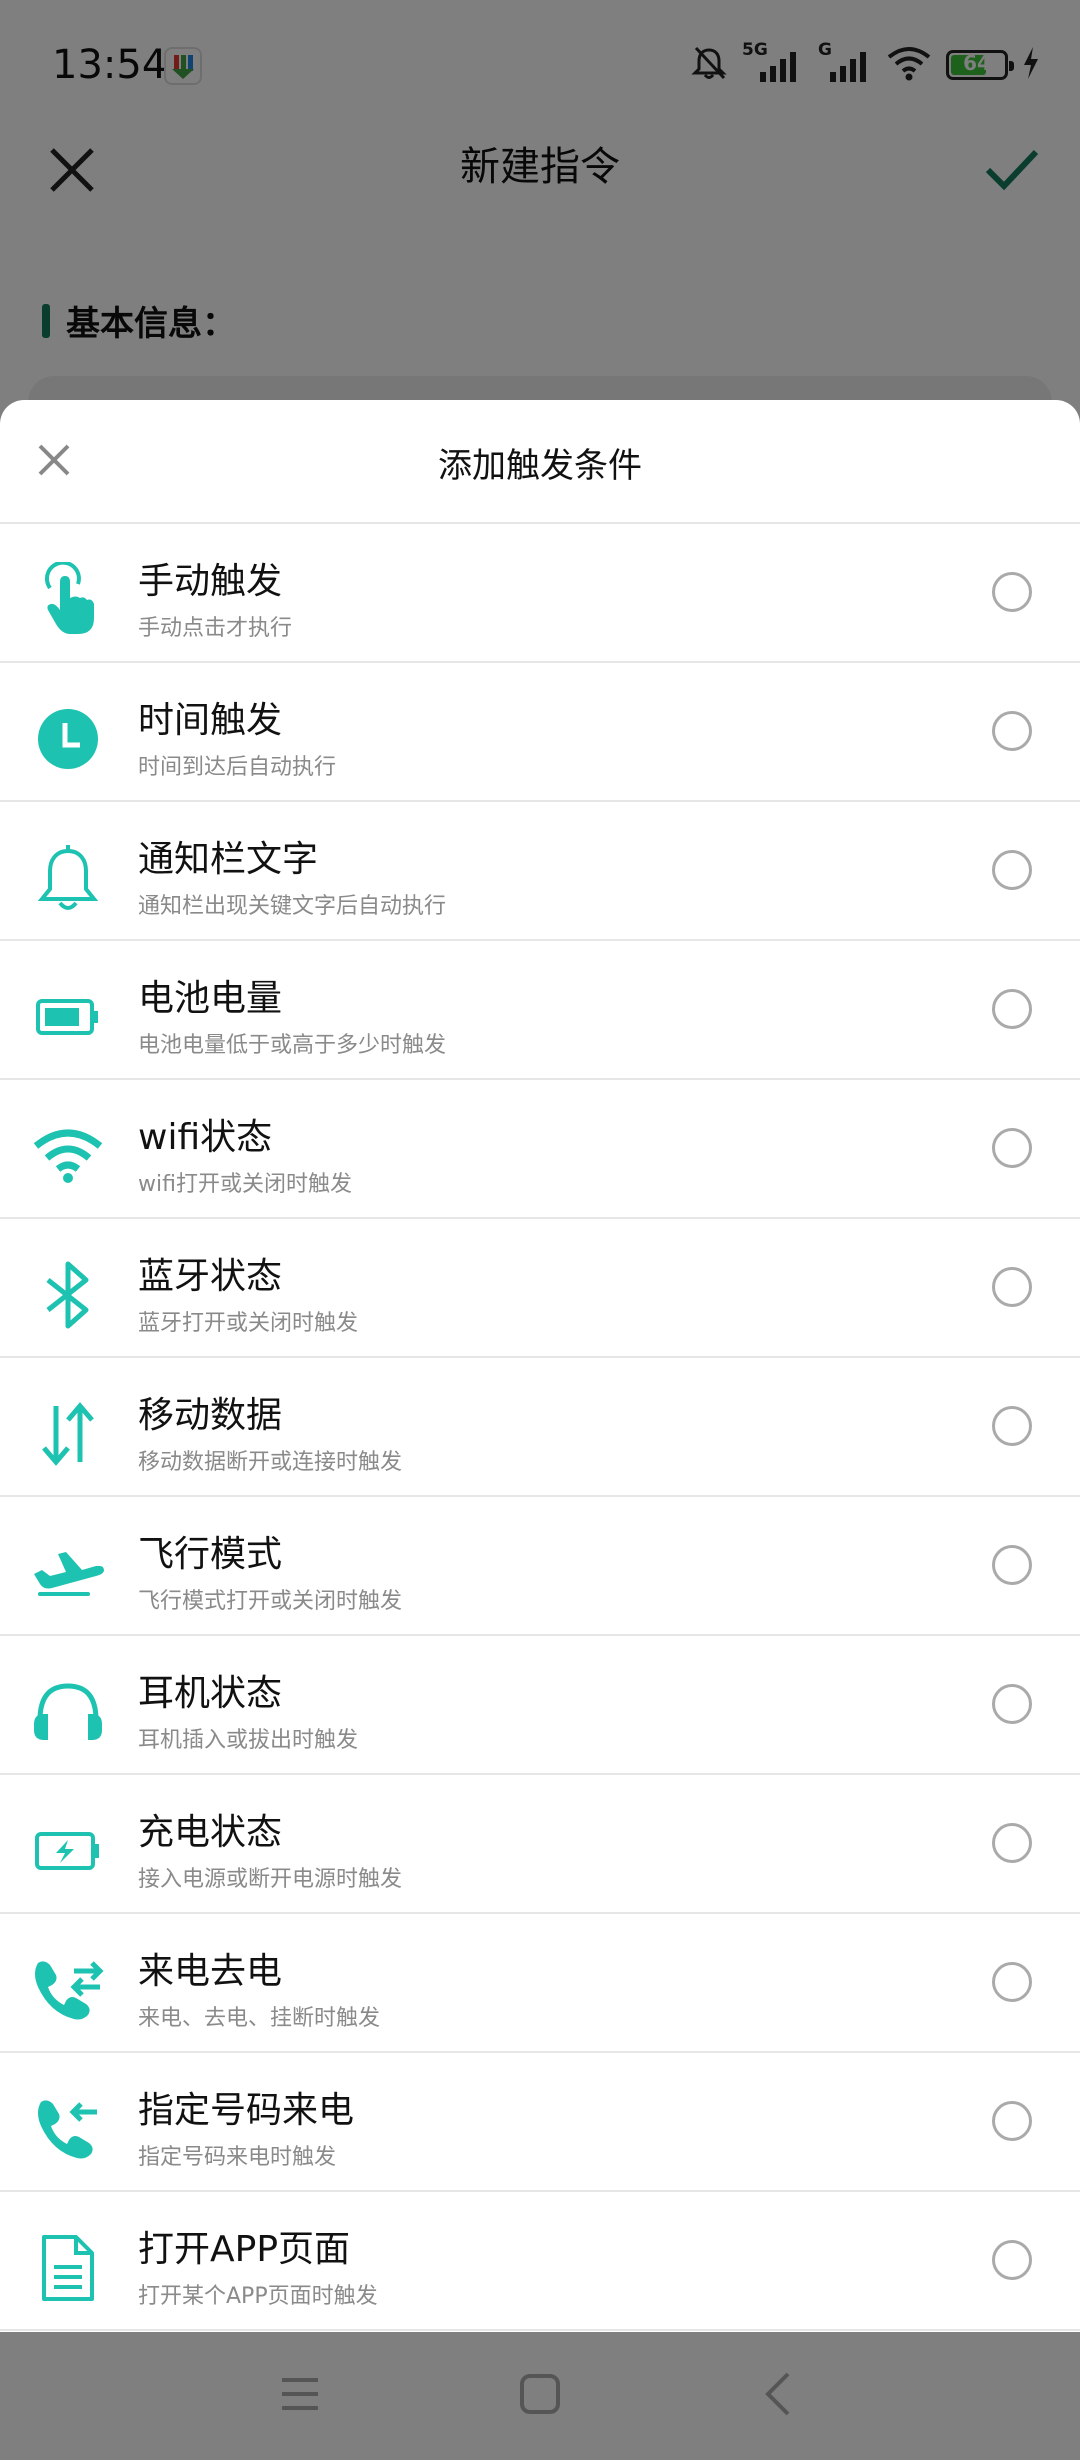  I want to click on trigger-title: 电池电量, so click(210, 998).